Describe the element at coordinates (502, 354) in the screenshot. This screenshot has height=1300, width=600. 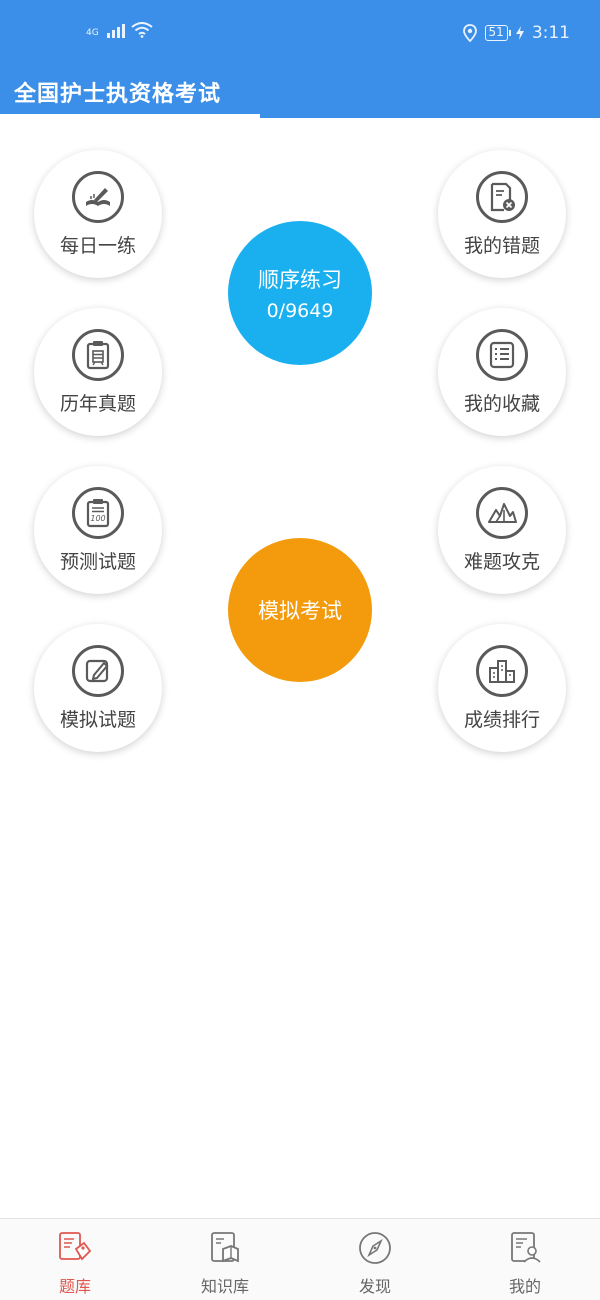
I see `list-icon` at that location.